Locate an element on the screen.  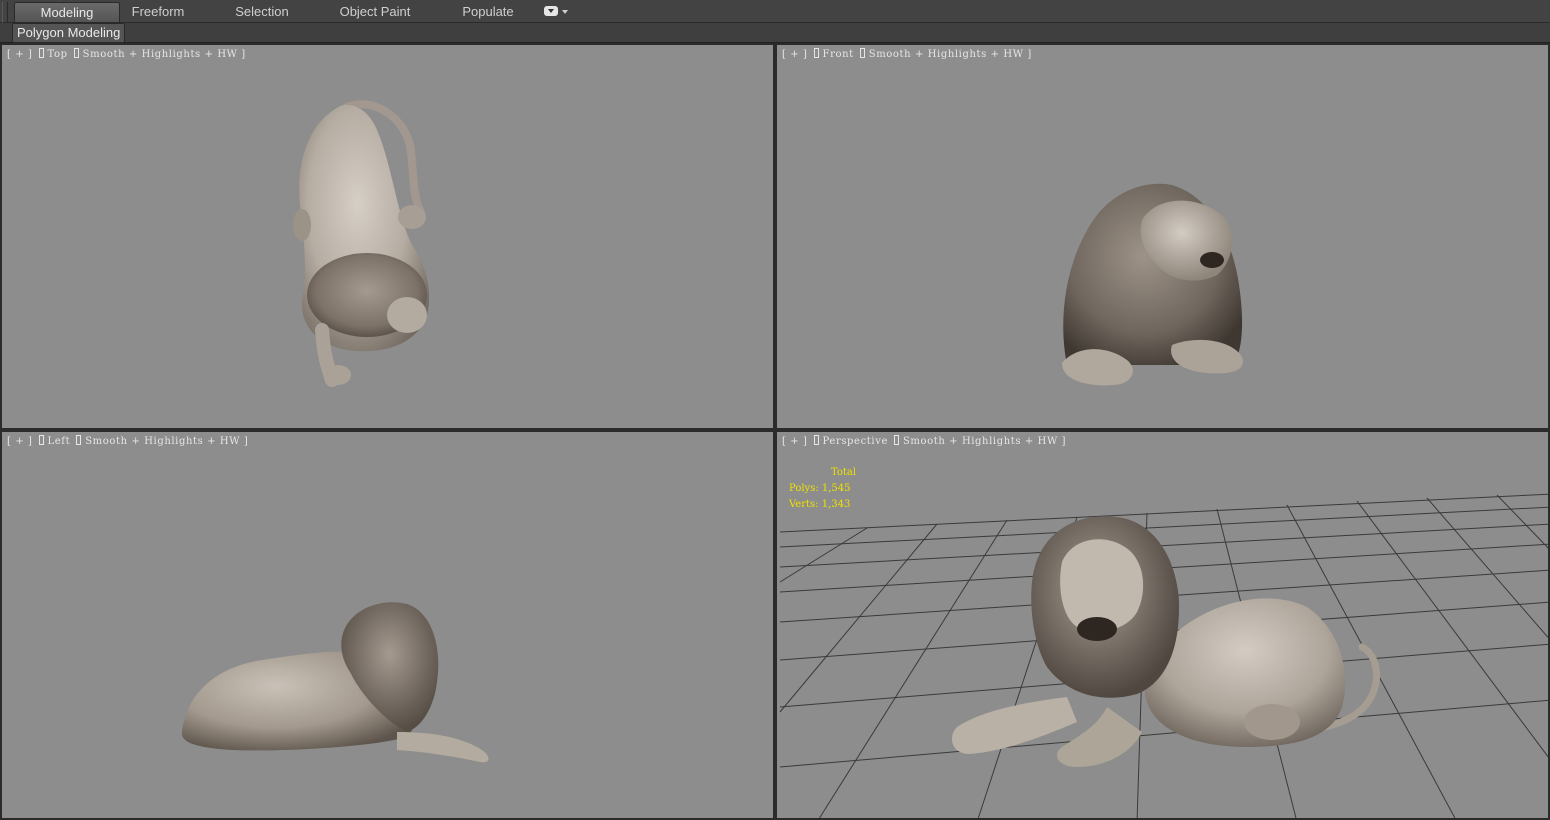
stats-verts: Verts: 1,343 is located at coordinates (820, 504).